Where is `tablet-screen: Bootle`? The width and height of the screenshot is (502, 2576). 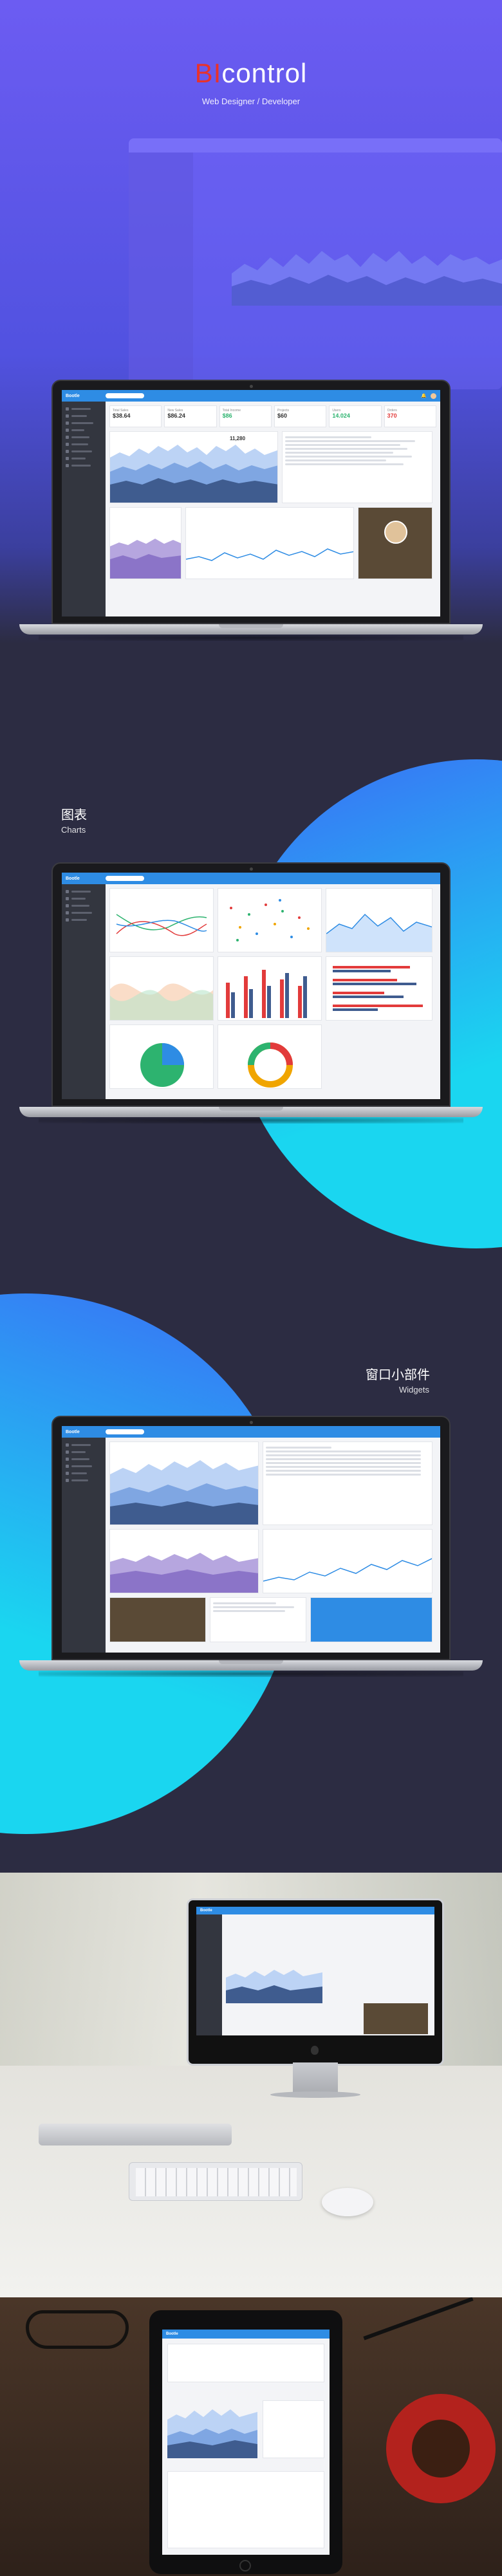
tablet-screen: Bootle is located at coordinates (246, 2442).